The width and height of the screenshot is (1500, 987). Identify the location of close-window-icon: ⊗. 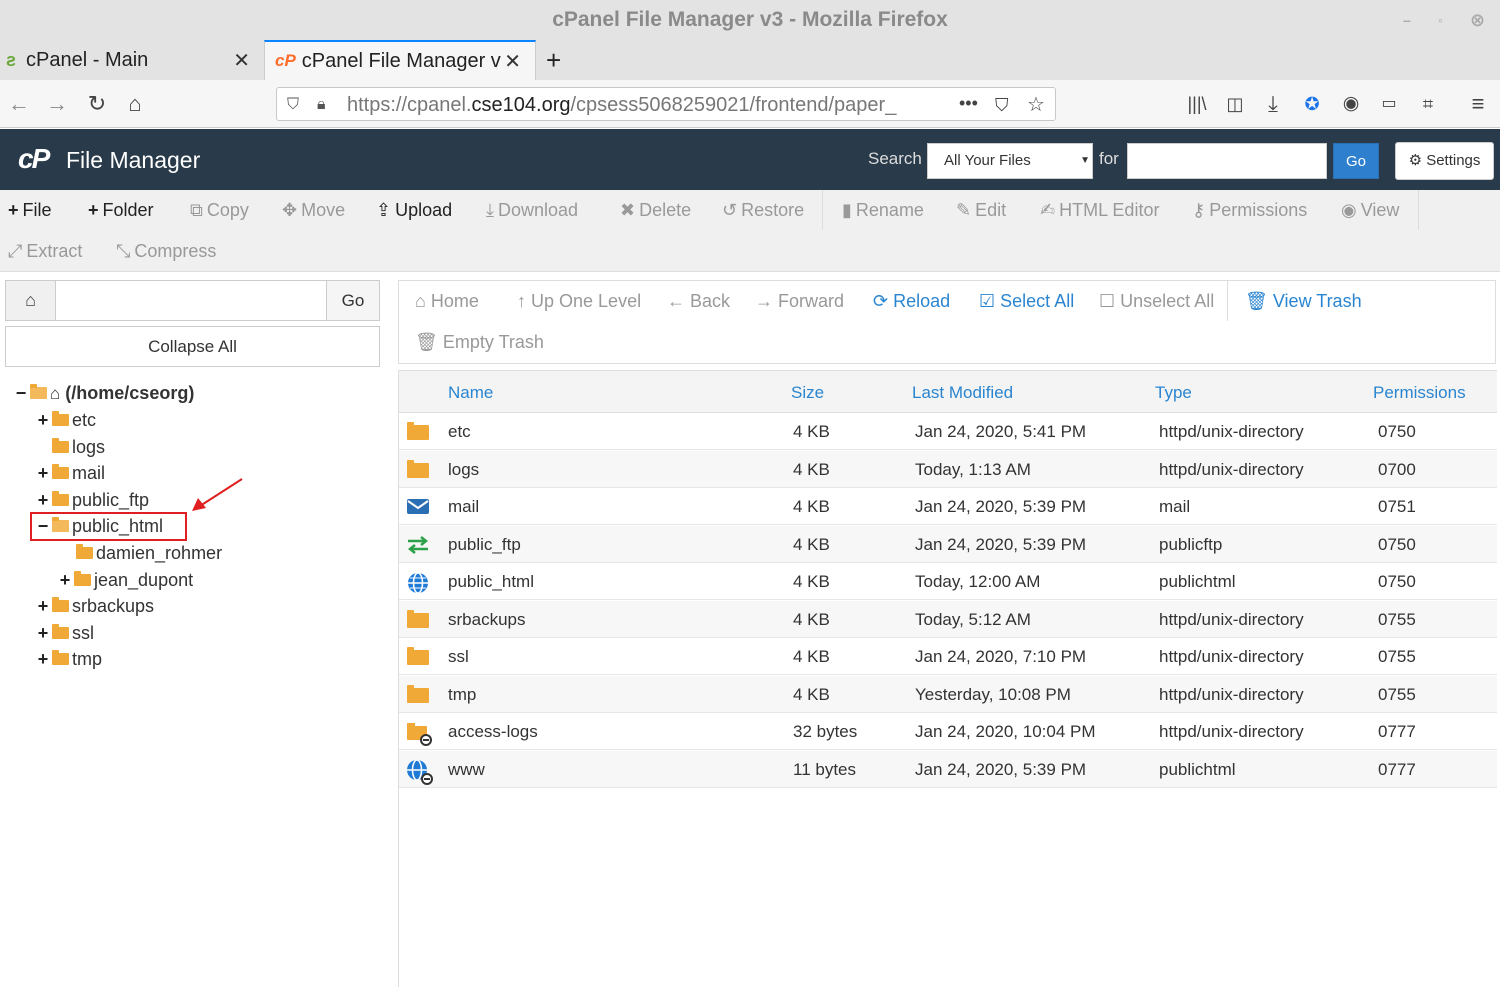
(1477, 20).